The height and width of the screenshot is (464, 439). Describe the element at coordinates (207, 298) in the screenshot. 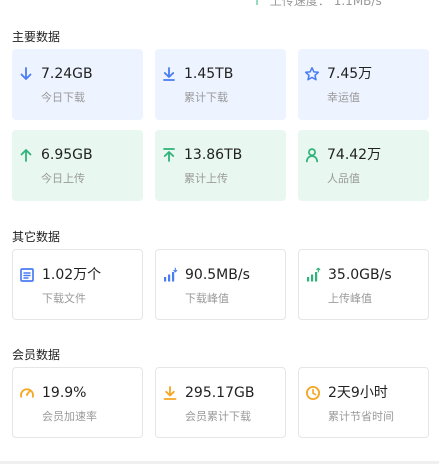

I see `download-peak-label: 下载峰值` at that location.